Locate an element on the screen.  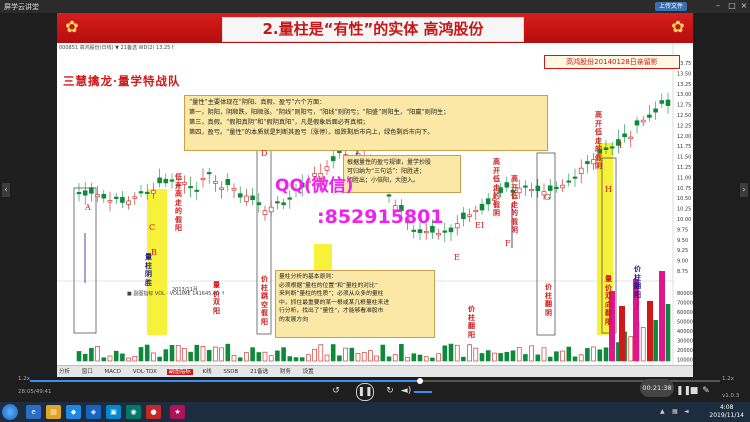
app-icon: ★ is located at coordinates (177, 412).